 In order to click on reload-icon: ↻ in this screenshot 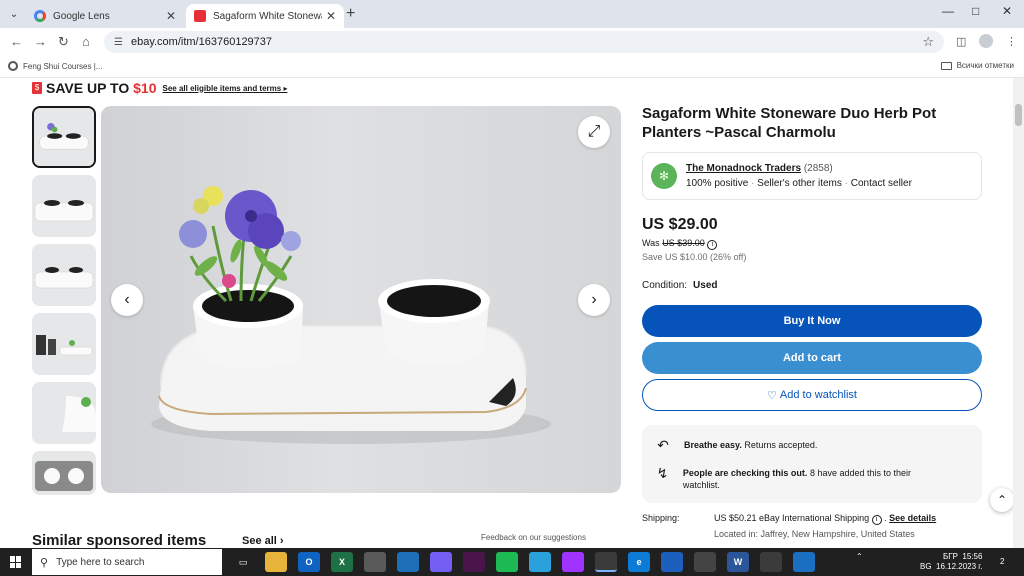, I will do `click(63, 42)`.